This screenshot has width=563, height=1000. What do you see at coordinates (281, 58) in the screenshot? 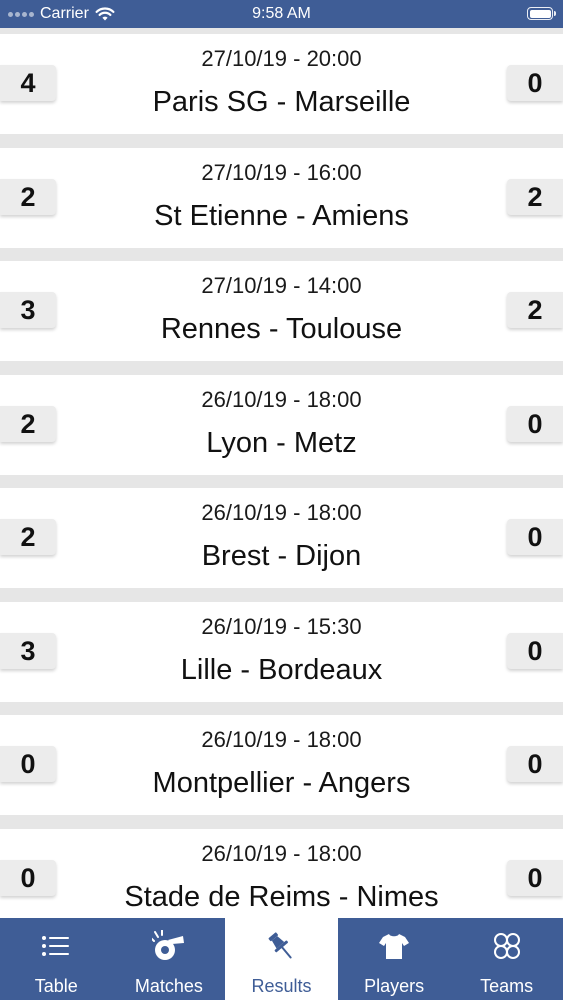
I see `match-date: 27/10/19 - 20:00` at bounding box center [281, 58].